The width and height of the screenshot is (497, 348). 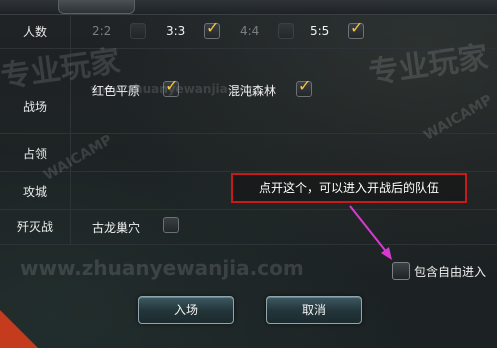 What do you see at coordinates (19, 329) in the screenshot?
I see `corner-accent` at bounding box center [19, 329].